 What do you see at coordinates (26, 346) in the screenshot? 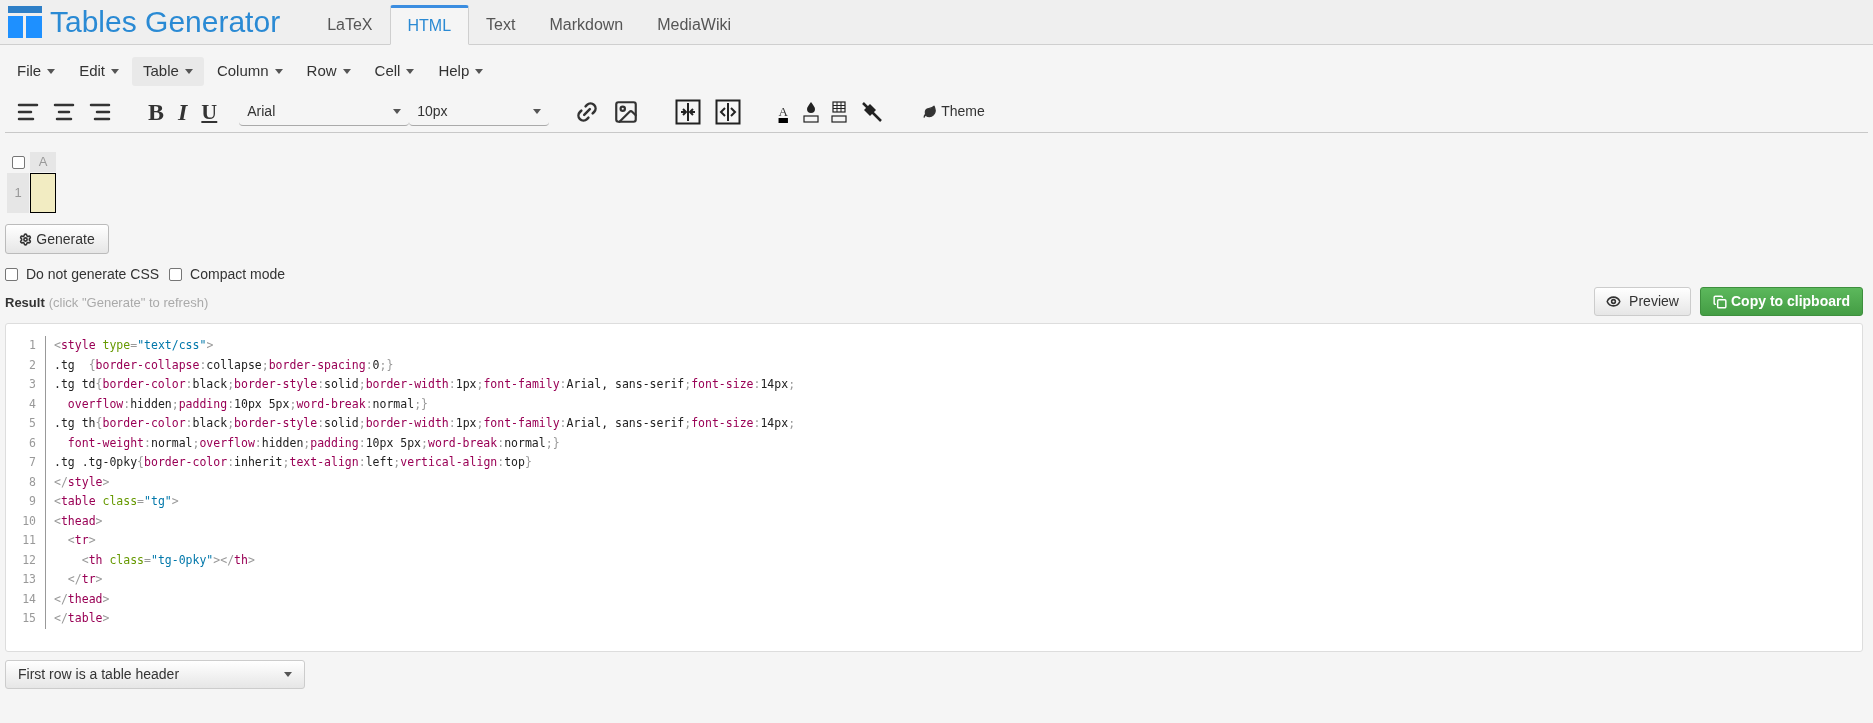
I see `line-number: 1` at bounding box center [26, 346].